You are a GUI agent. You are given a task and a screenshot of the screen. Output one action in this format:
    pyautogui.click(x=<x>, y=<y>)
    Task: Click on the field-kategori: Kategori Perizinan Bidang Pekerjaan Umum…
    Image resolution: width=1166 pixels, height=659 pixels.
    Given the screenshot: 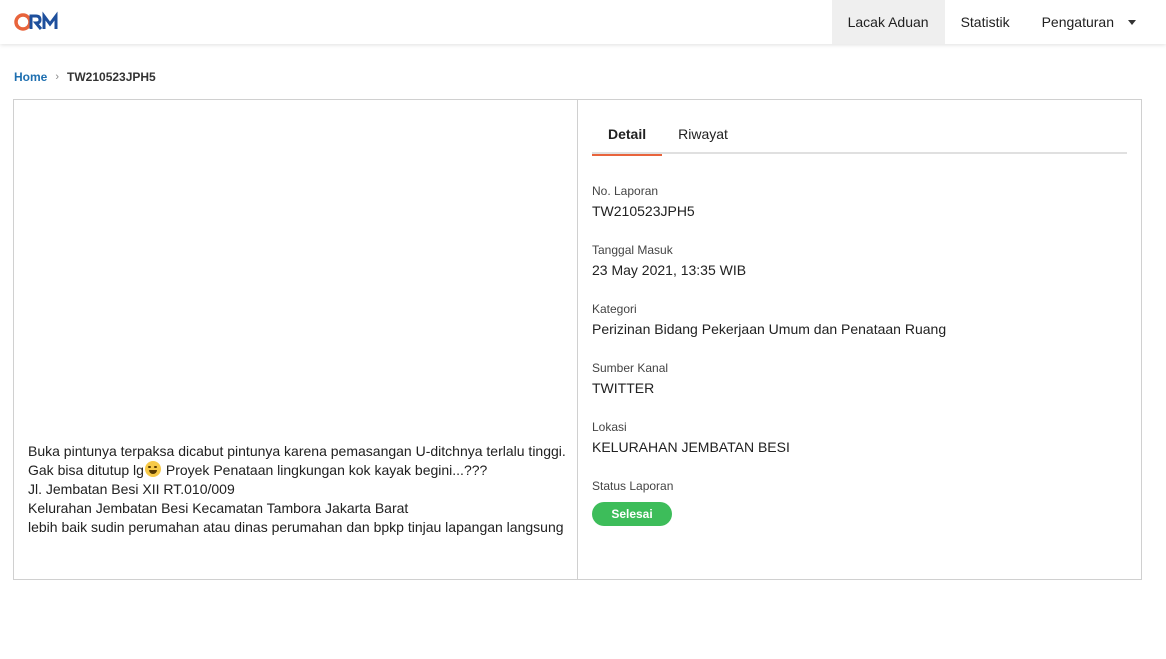 What is the action you would take?
    pyautogui.click(x=859, y=331)
    